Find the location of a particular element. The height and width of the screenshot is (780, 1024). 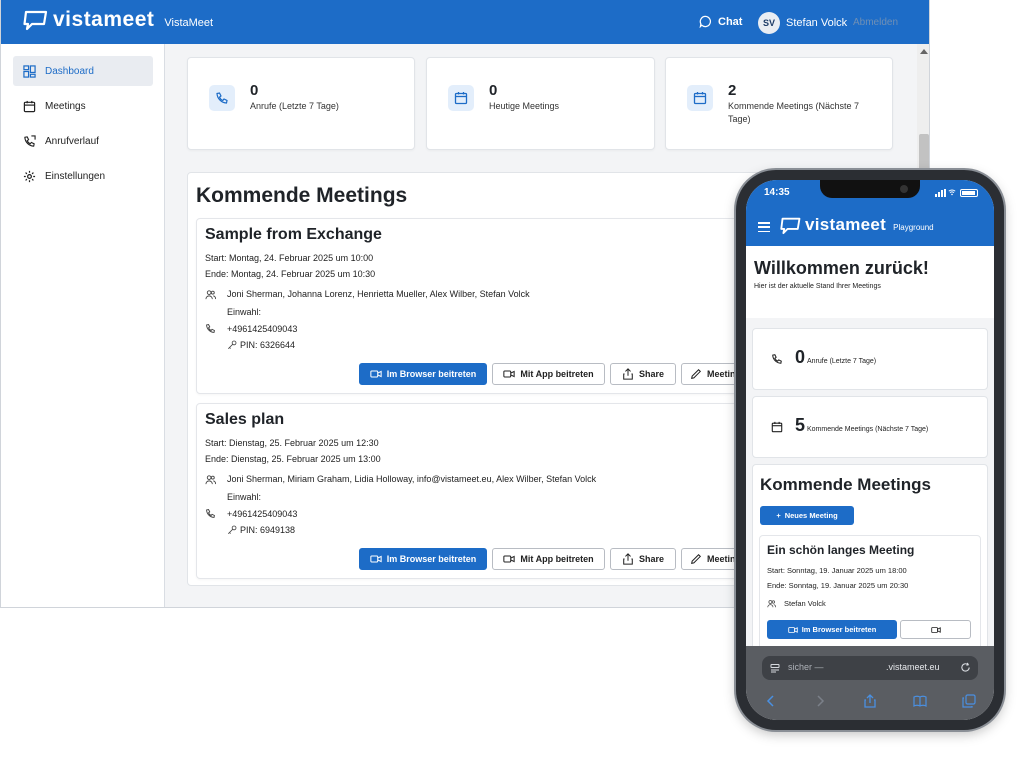

chat-button: Chat is located at coordinates (720, 21).